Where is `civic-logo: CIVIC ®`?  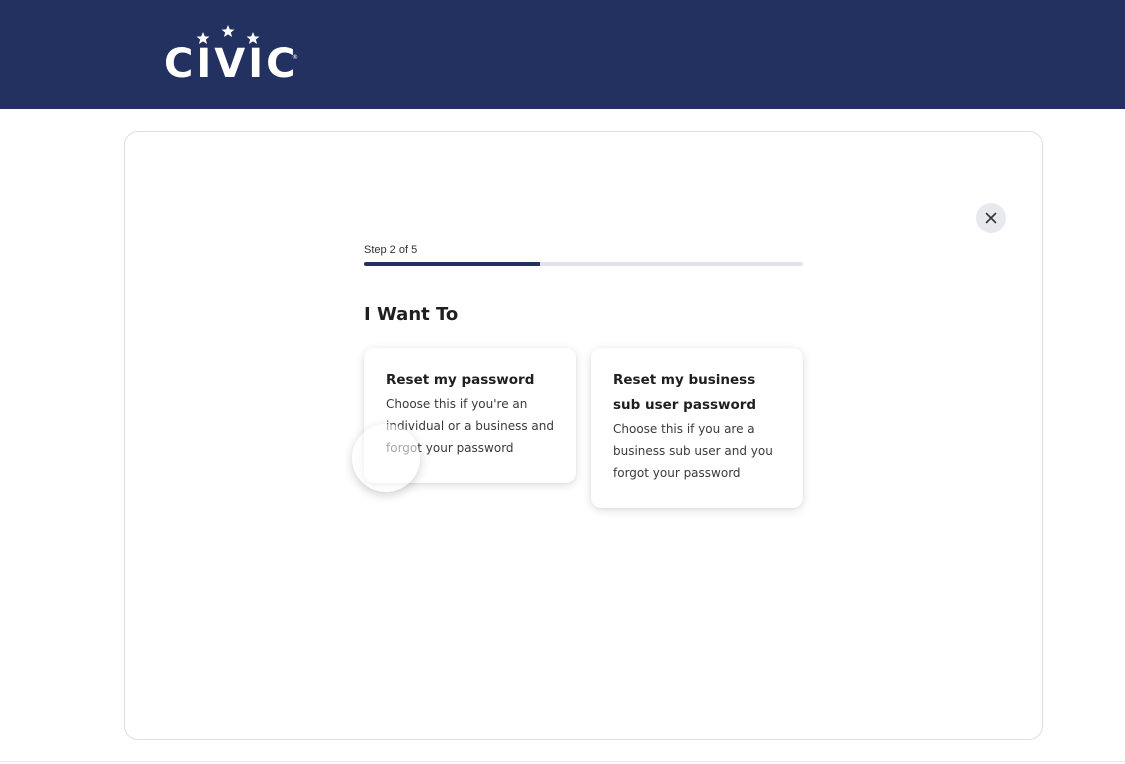 civic-logo: CIVIC ® is located at coordinates (234, 55).